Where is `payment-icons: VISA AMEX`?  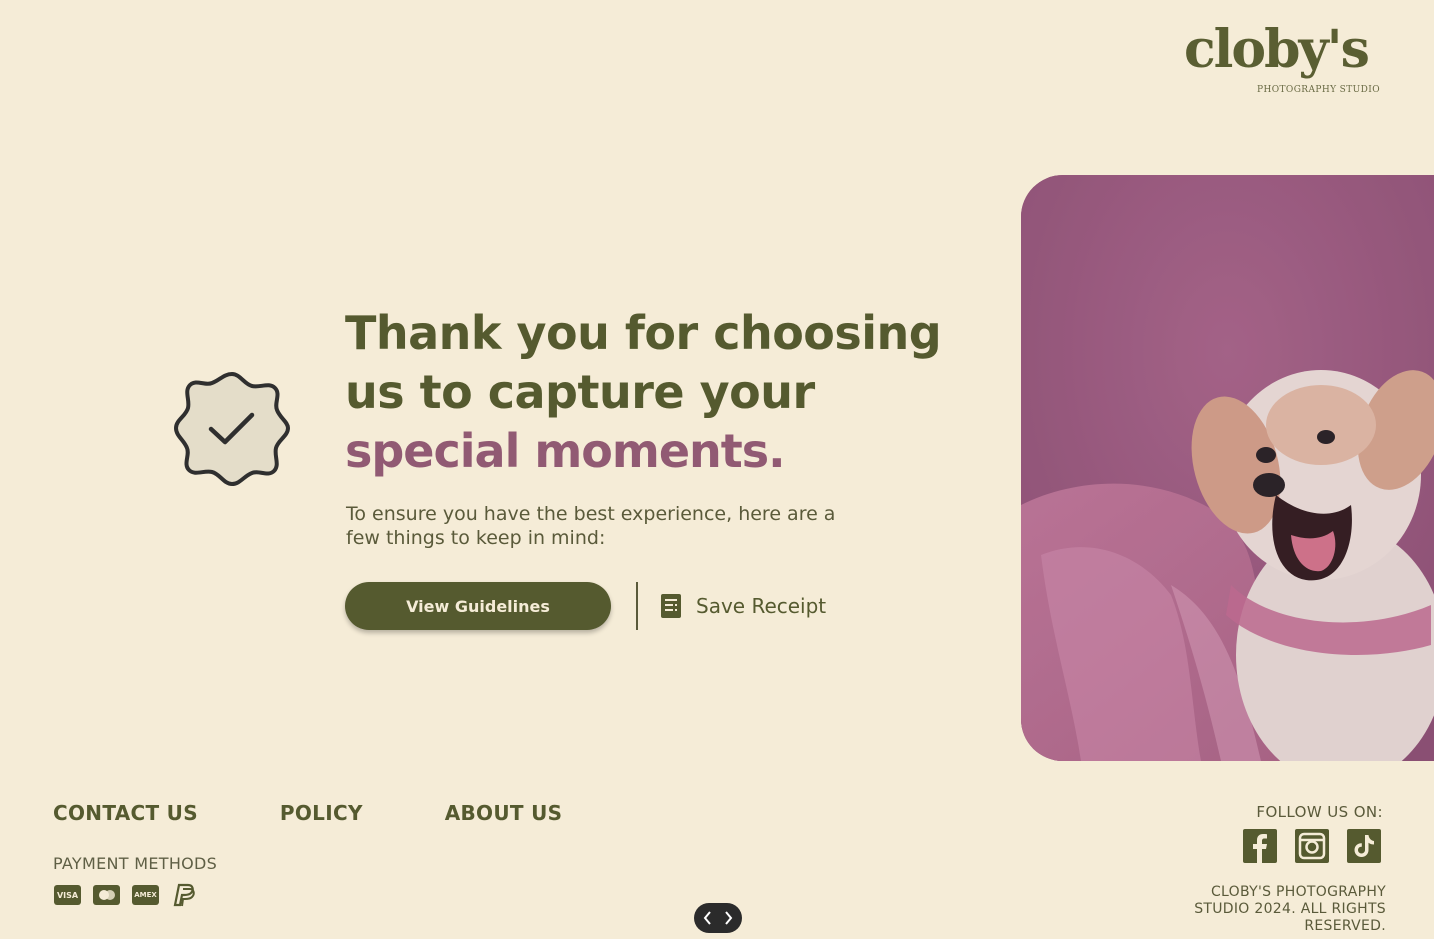 payment-icons: VISA AMEX is located at coordinates (125, 895).